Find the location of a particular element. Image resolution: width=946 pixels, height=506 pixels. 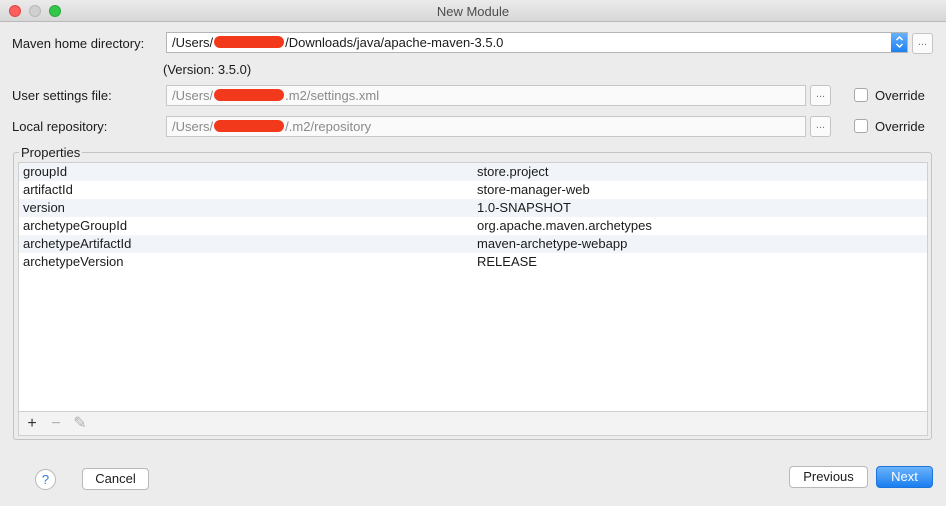

previous-button: Previous is located at coordinates (828, 477).